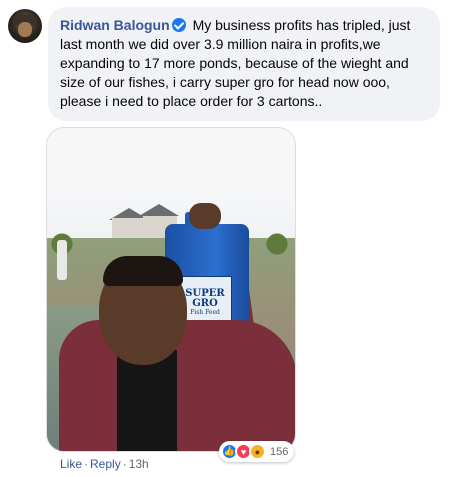 The height and width of the screenshot is (477, 473). Describe the element at coordinates (115, 25) in the screenshot. I see `comment-author: Ridwan Balogun` at that location.